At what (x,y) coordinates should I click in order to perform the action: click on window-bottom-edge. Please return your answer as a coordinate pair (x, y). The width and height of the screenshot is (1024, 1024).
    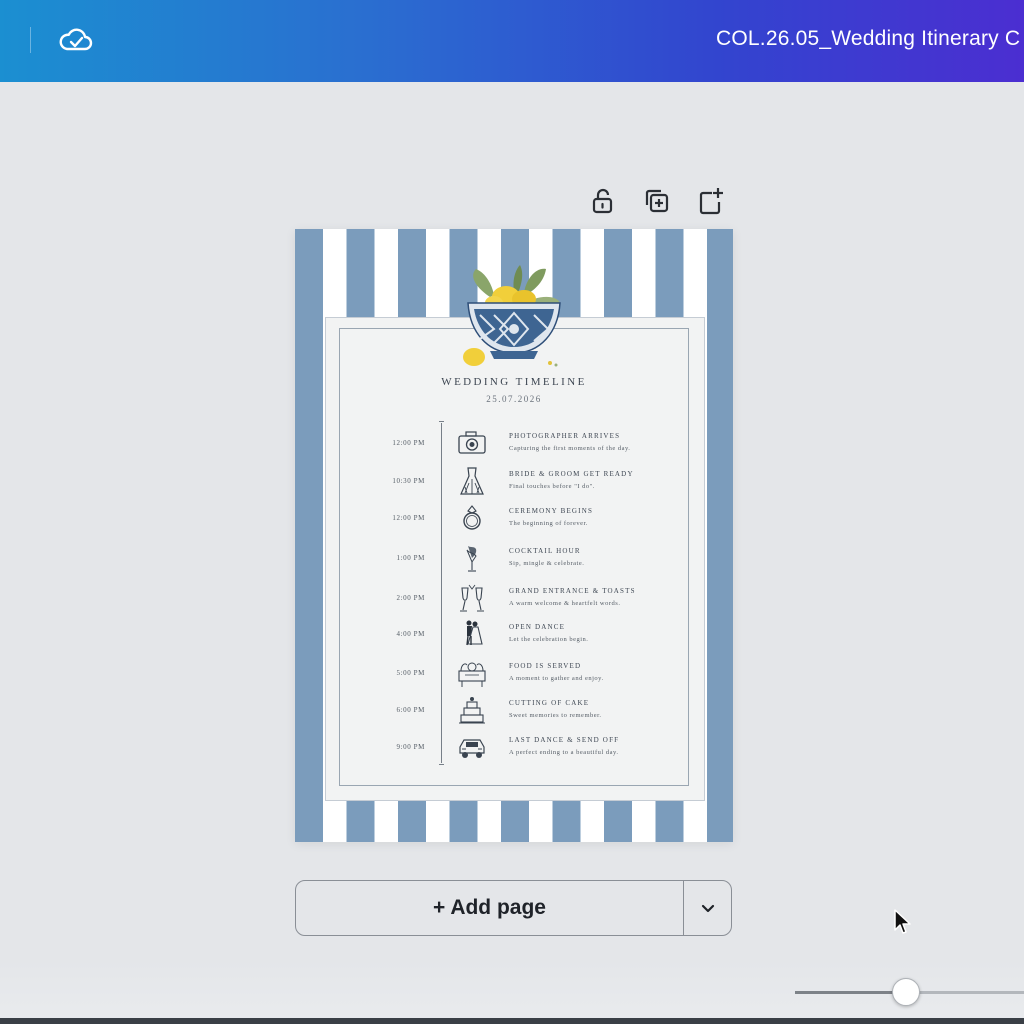
    Looking at the image, I should click on (512, 1021).